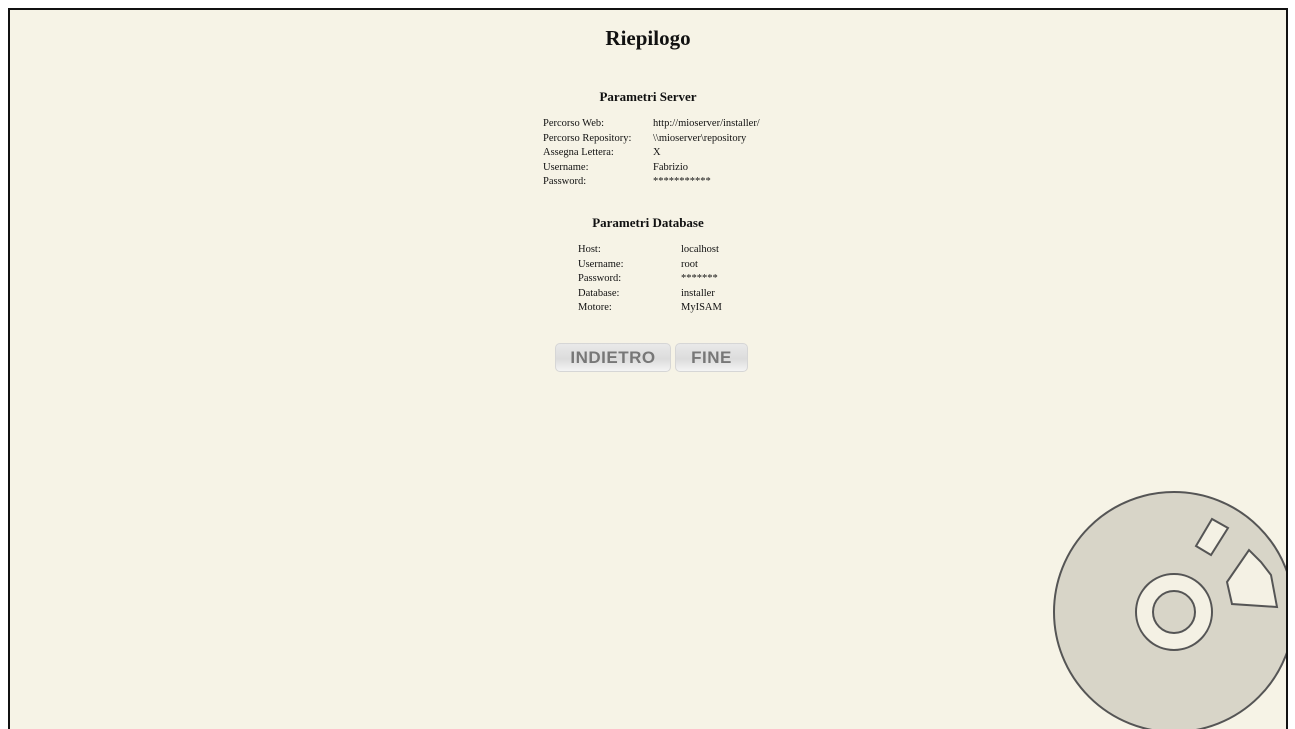  What do you see at coordinates (700, 249) in the screenshot?
I see `row-value: localhost` at bounding box center [700, 249].